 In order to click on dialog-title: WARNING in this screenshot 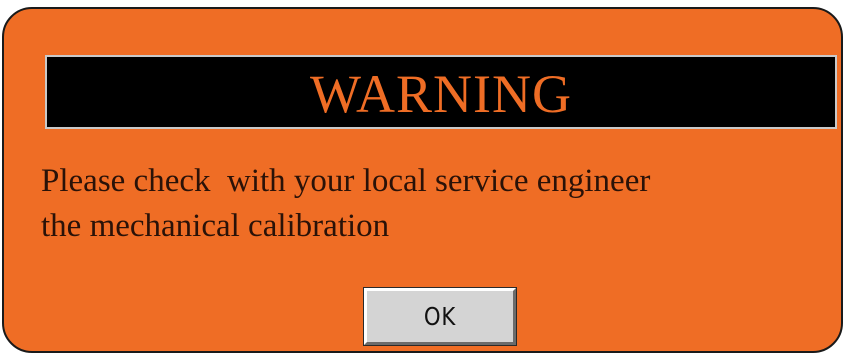, I will do `click(441, 94)`.